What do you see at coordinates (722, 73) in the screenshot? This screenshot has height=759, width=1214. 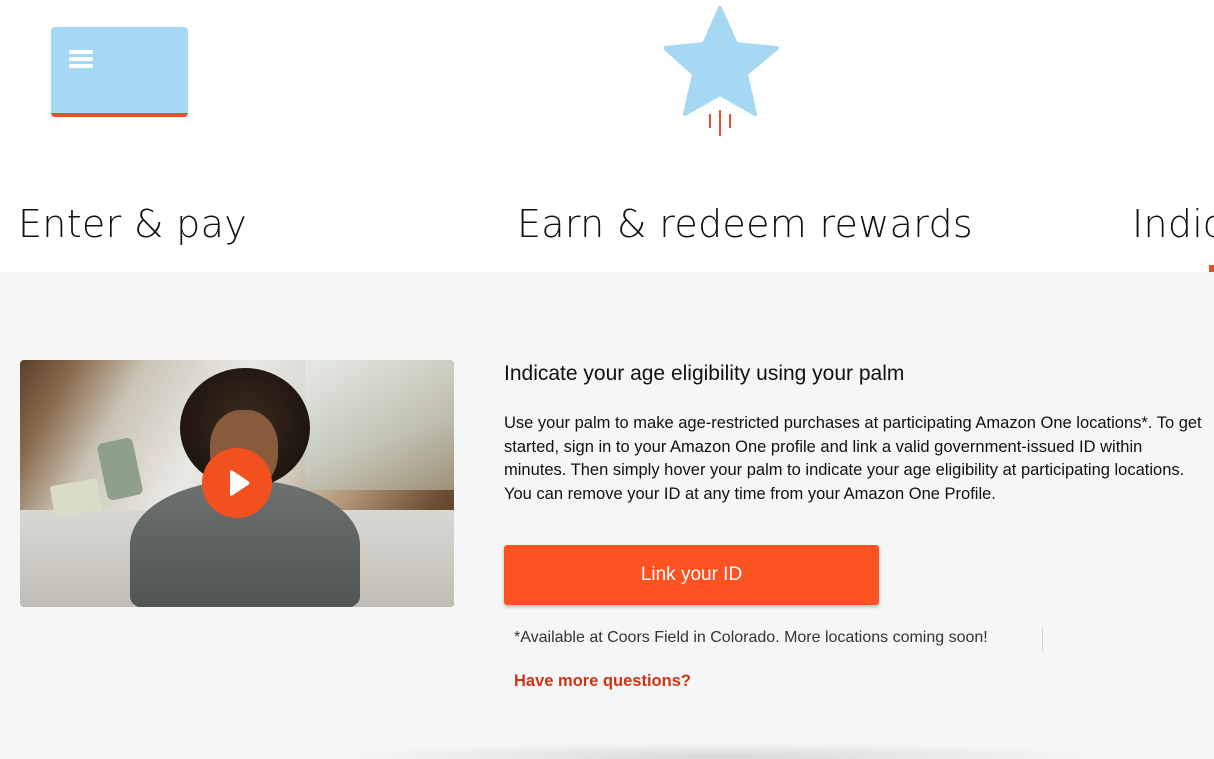 I see `star-icon` at bounding box center [722, 73].